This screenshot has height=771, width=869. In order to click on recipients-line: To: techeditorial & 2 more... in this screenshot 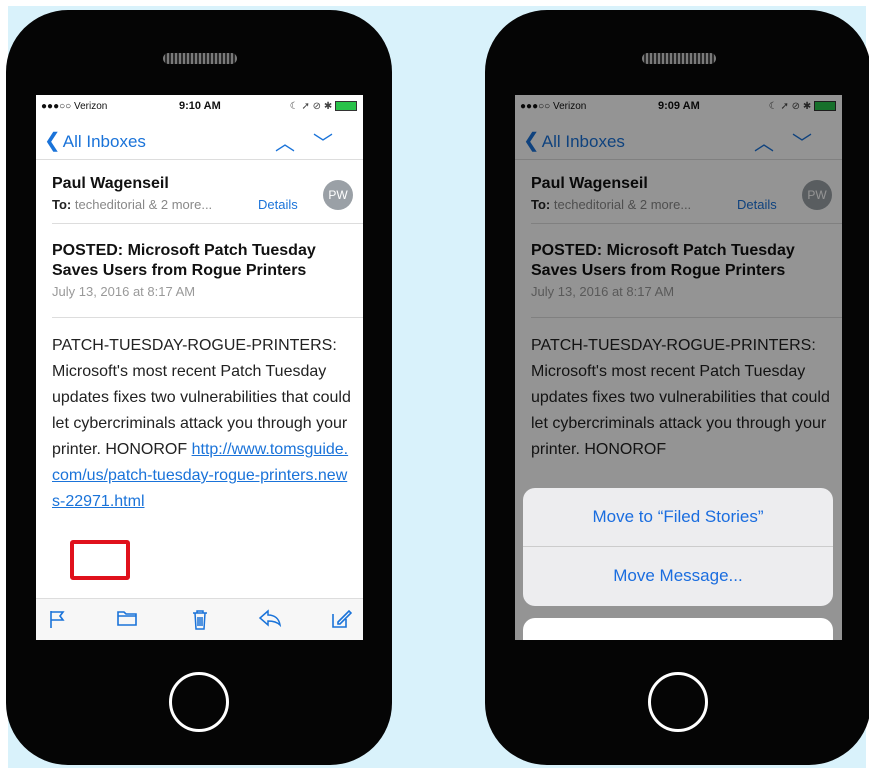, I will do `click(132, 204)`.